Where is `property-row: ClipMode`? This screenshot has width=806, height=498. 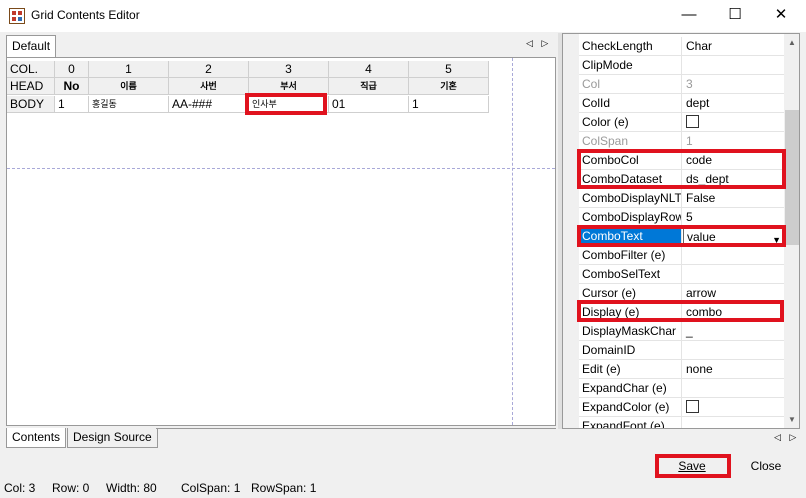
property-row: ClipMode is located at coordinates (681, 65).